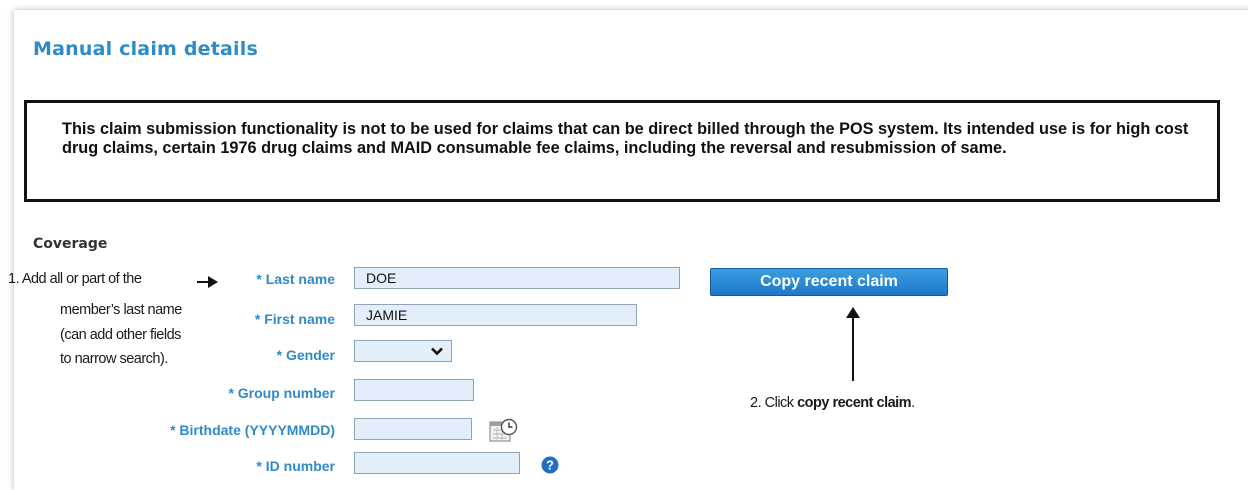 The image size is (1248, 490). What do you see at coordinates (70, 244) in the screenshot?
I see `coverage-heading: Coverage` at bounding box center [70, 244].